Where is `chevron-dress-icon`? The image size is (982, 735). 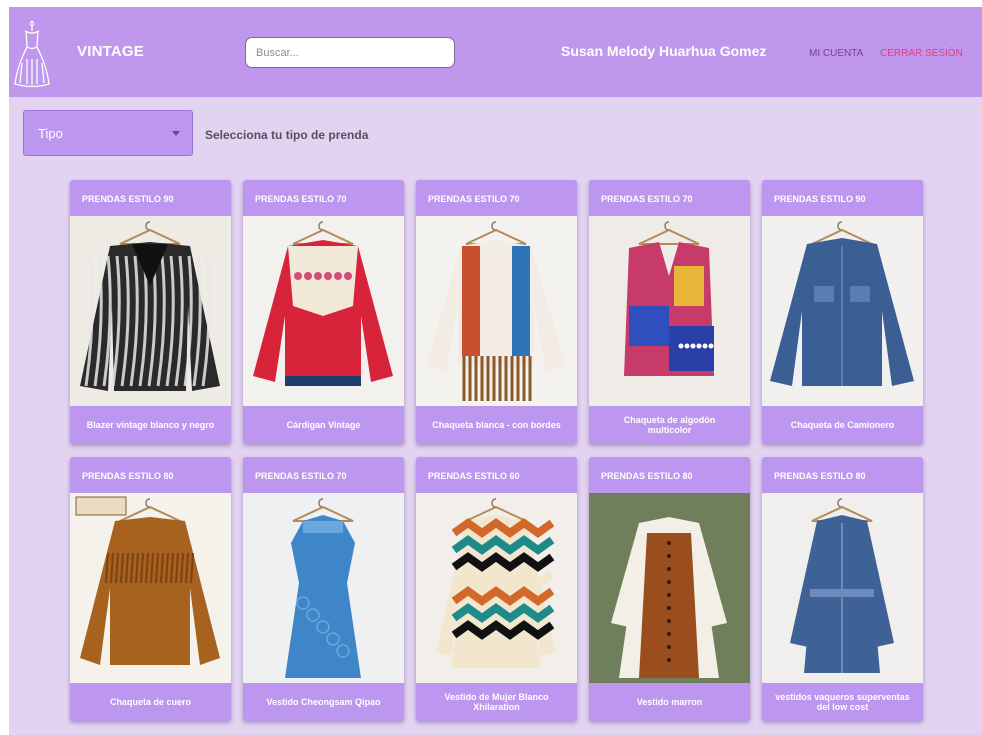 chevron-dress-icon is located at coordinates (496, 588).